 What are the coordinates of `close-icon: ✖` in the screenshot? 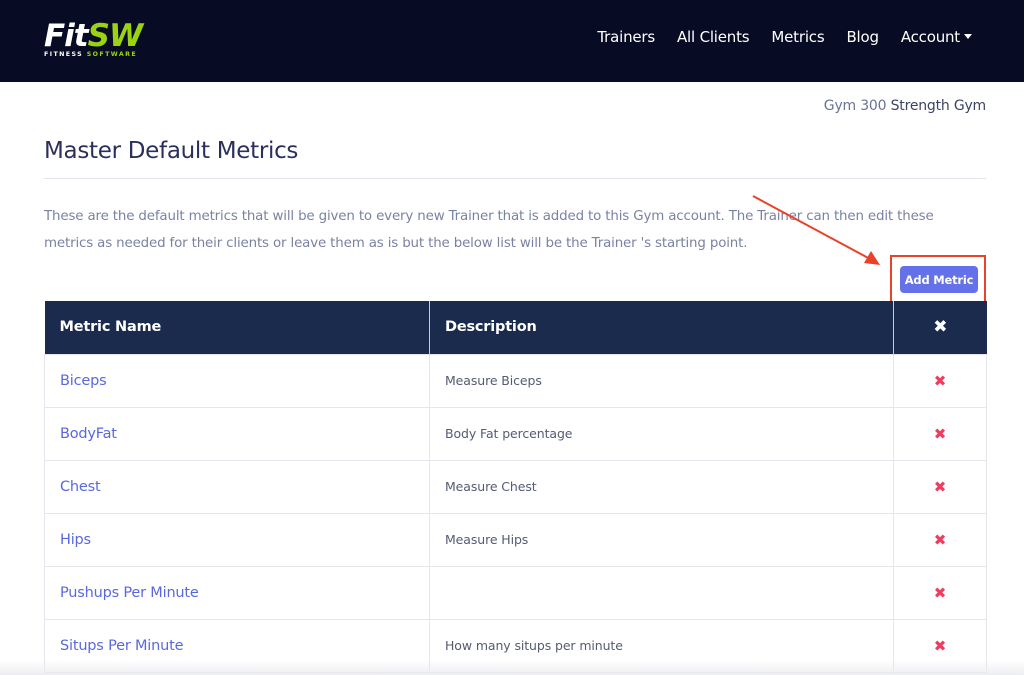 It's located at (940, 327).